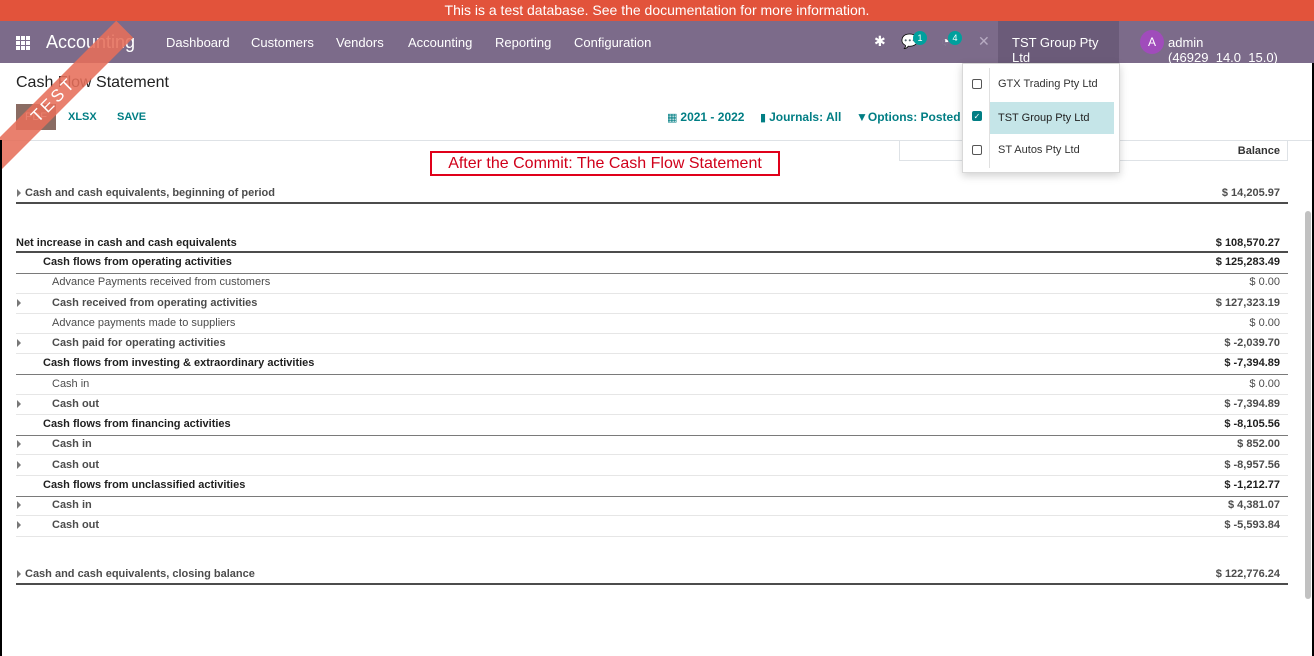 The image size is (1314, 656). I want to click on checkbox-checked-icon: ✓, so click(977, 116).